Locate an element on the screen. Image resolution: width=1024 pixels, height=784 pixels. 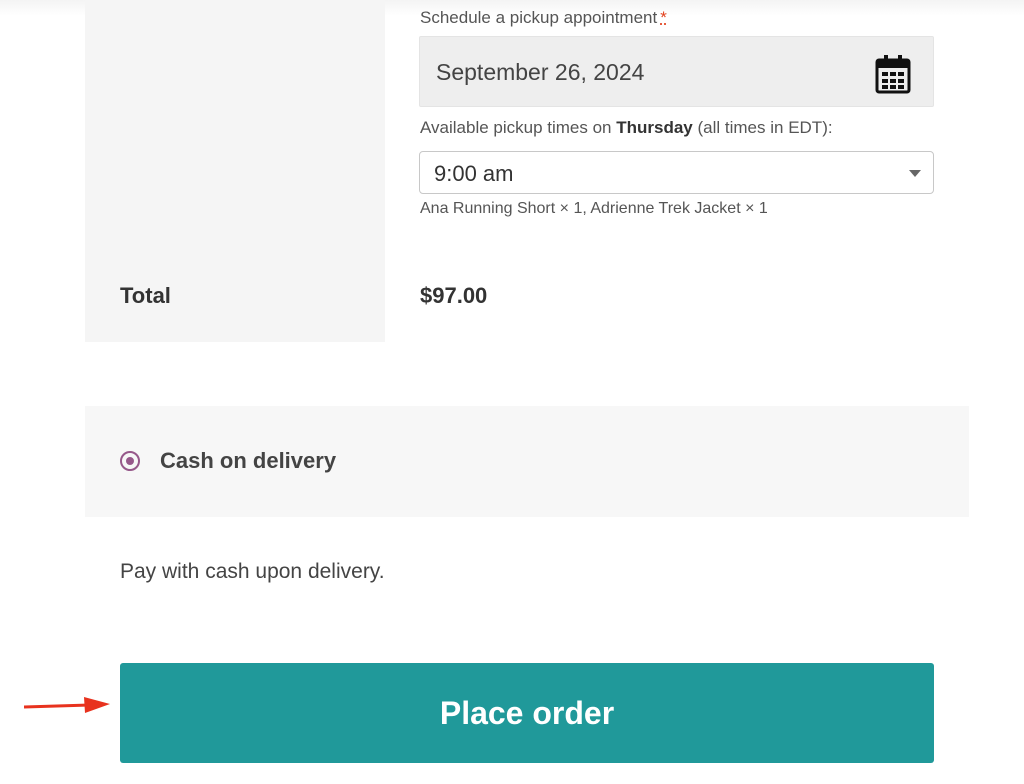
pickup-times-caption-prefix: Available pickup times on is located at coordinates (518, 127).